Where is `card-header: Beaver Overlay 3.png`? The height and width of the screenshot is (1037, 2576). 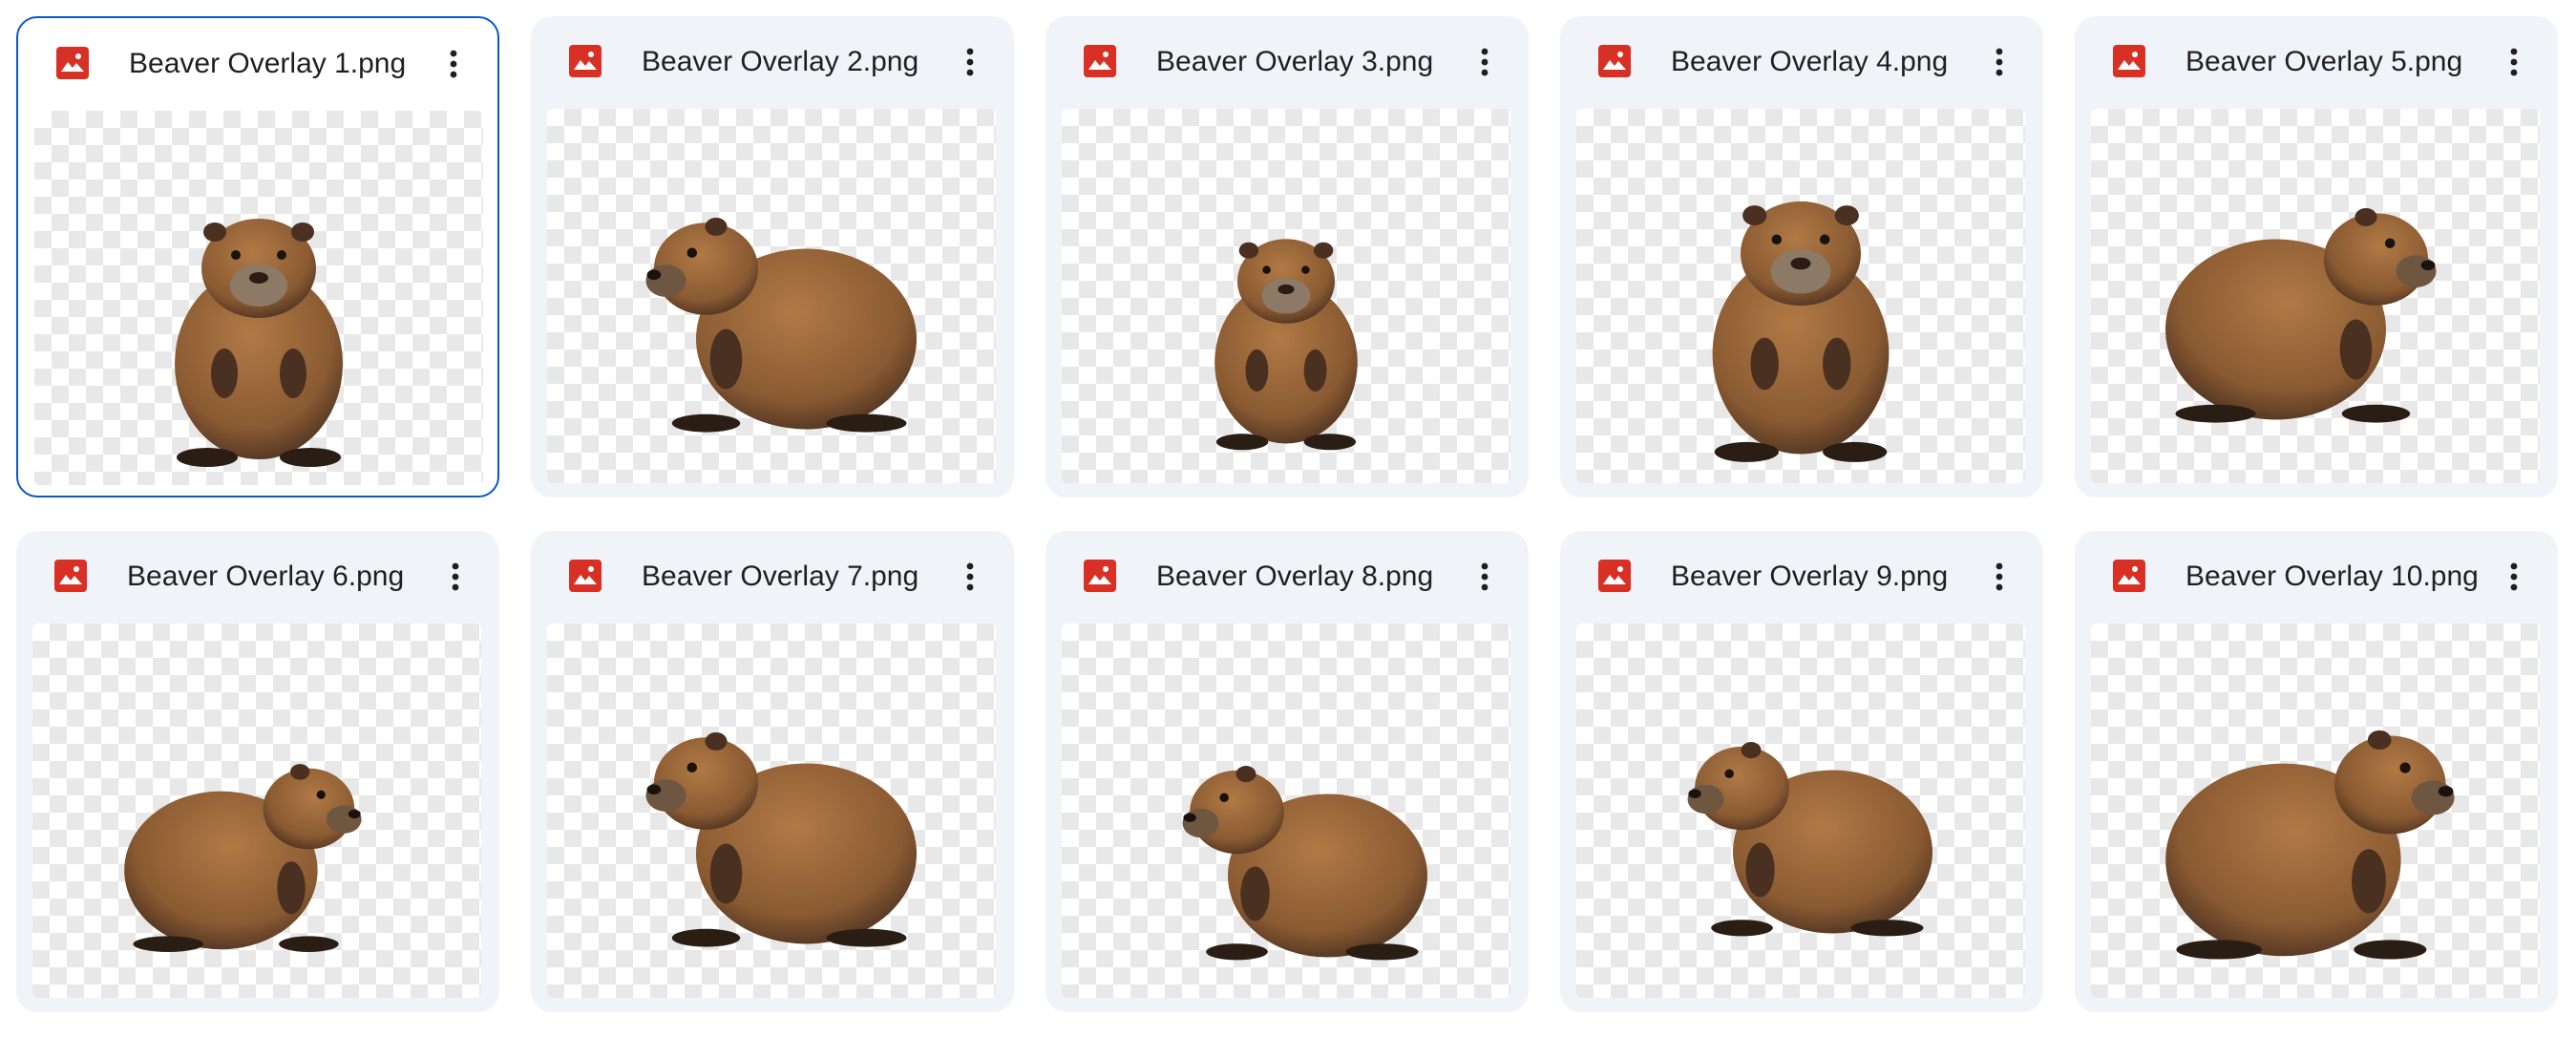
card-header: Beaver Overlay 3.png is located at coordinates (1287, 62).